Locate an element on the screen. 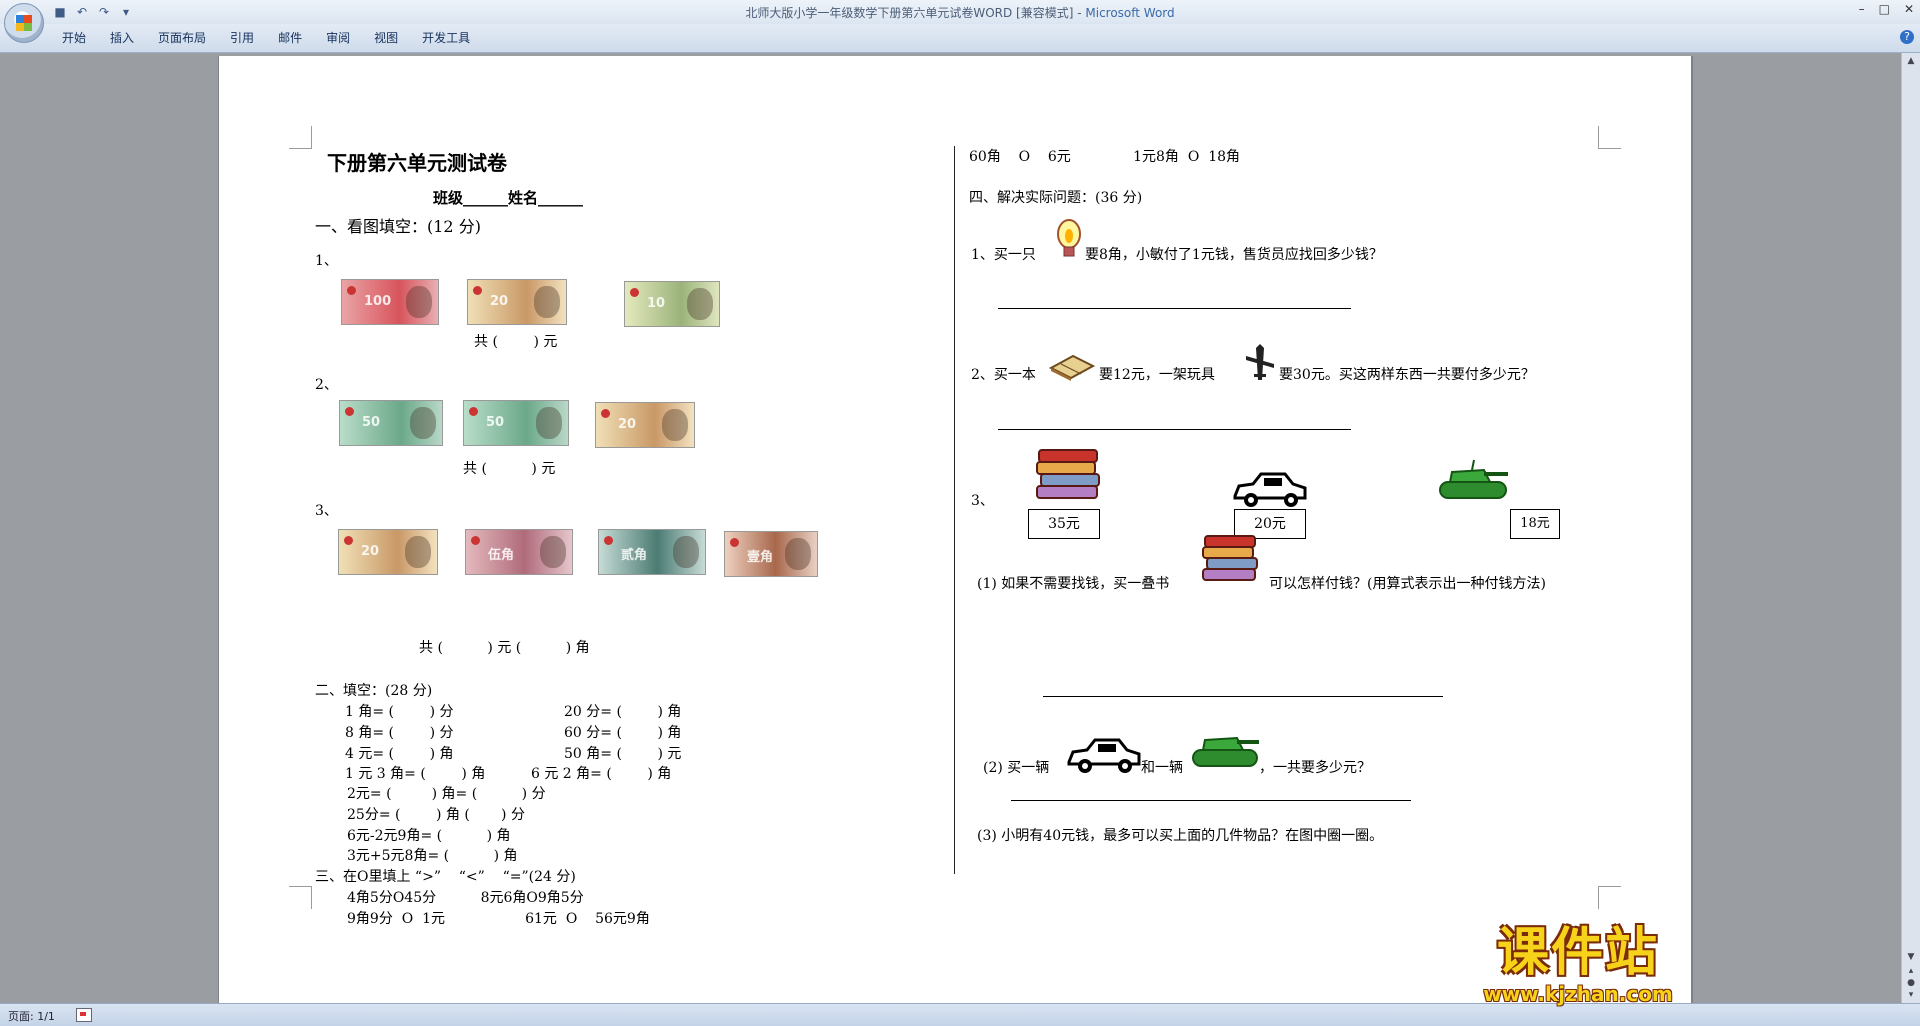 This screenshot has height=1026, width=1920. scroll-down-icon: ▼ is located at coordinates (1911, 957).